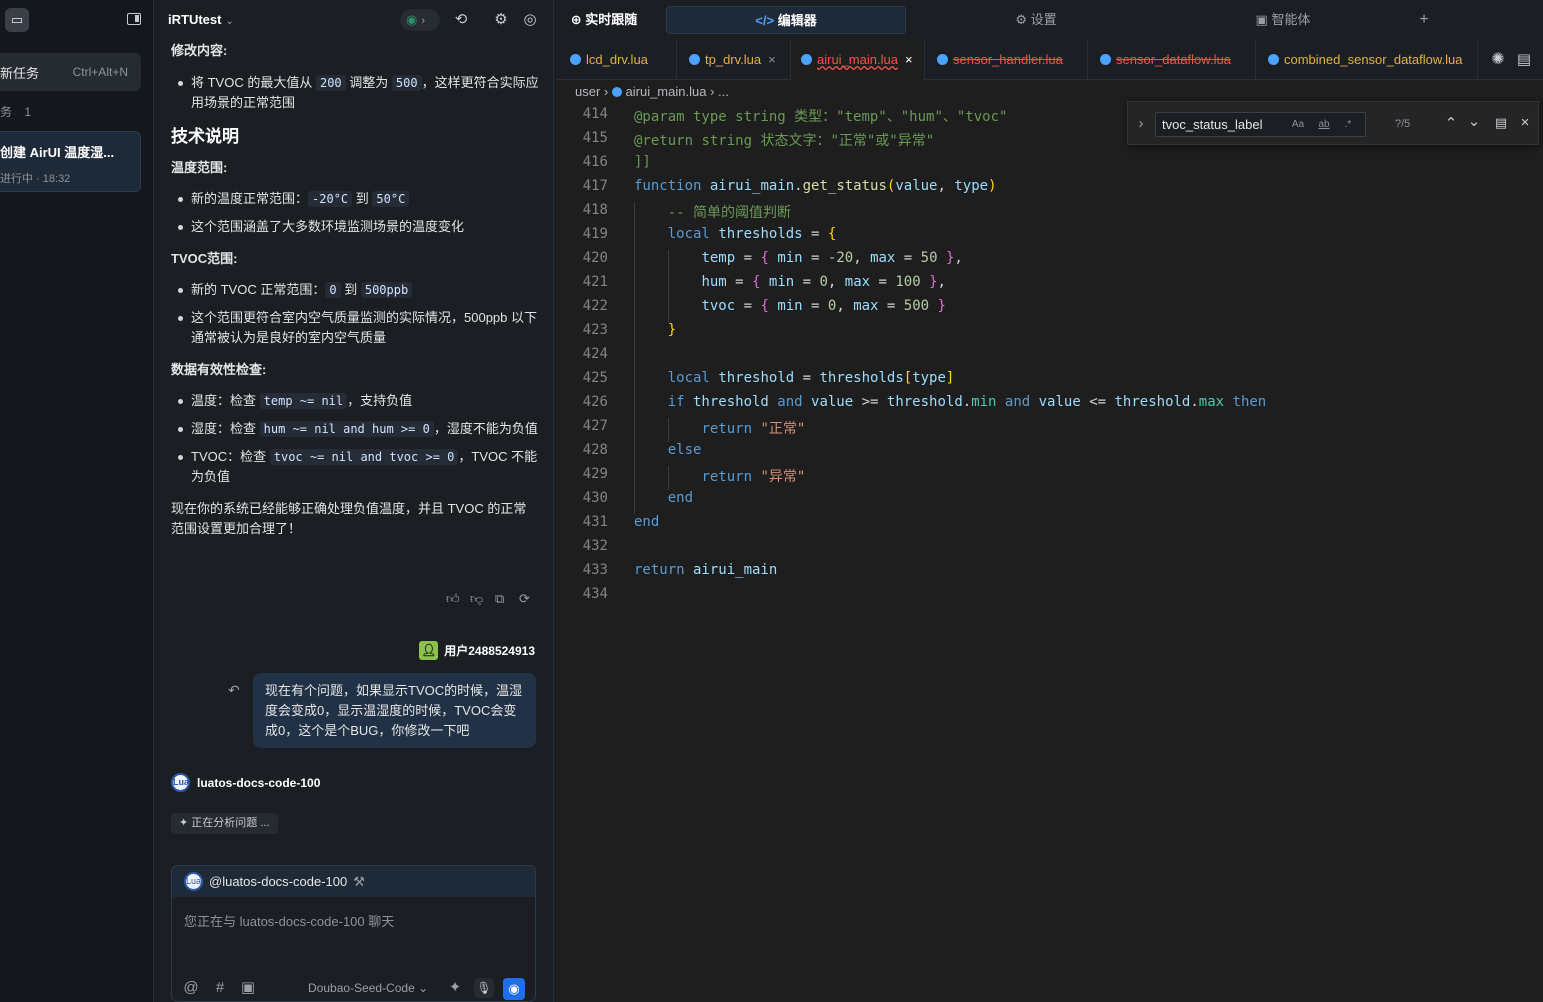  What do you see at coordinates (355, 429) in the screenshot?
I see `list-item: 湿度：检查 hum ~= nil and hum >= 0 ，湿度不能为负值` at bounding box center [355, 429].